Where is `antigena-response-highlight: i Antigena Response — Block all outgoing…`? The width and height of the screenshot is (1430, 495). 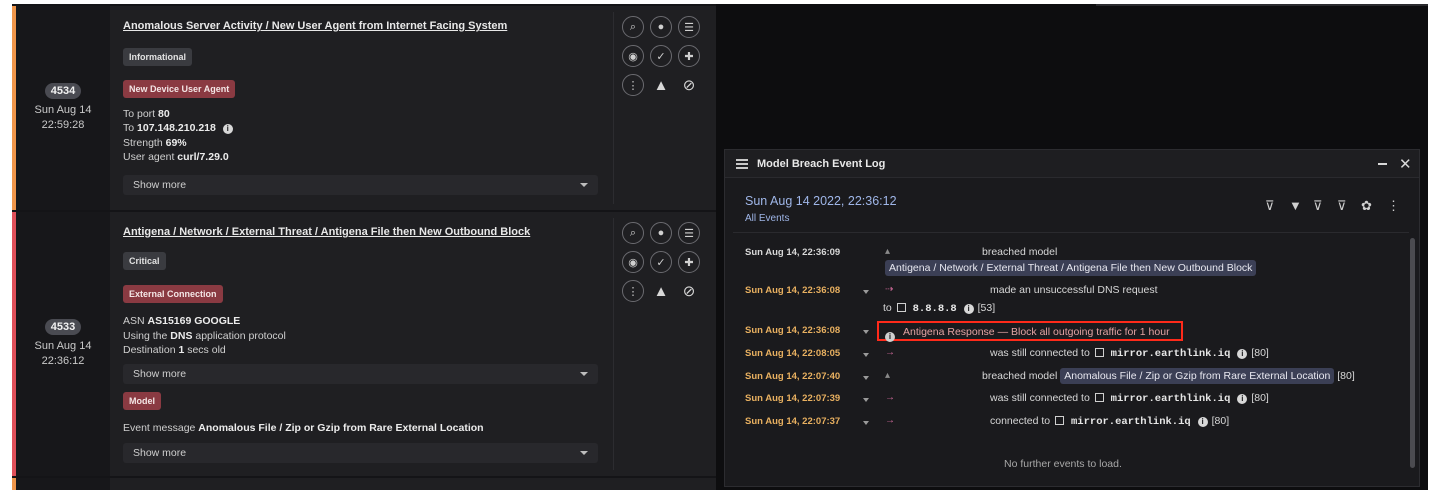
antigena-response-highlight: i Antigena Response — Block all outgoing… is located at coordinates (1030, 331).